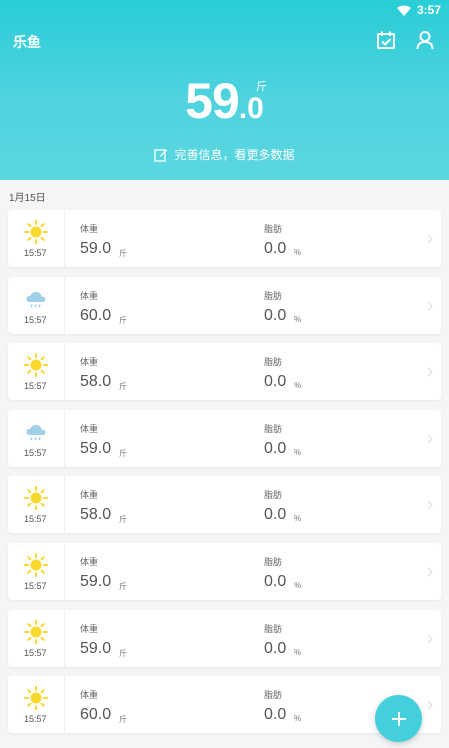  I want to click on record-card: 15:57 体重 60.0 斤 脂肪 0.0 %, so click(224, 305).